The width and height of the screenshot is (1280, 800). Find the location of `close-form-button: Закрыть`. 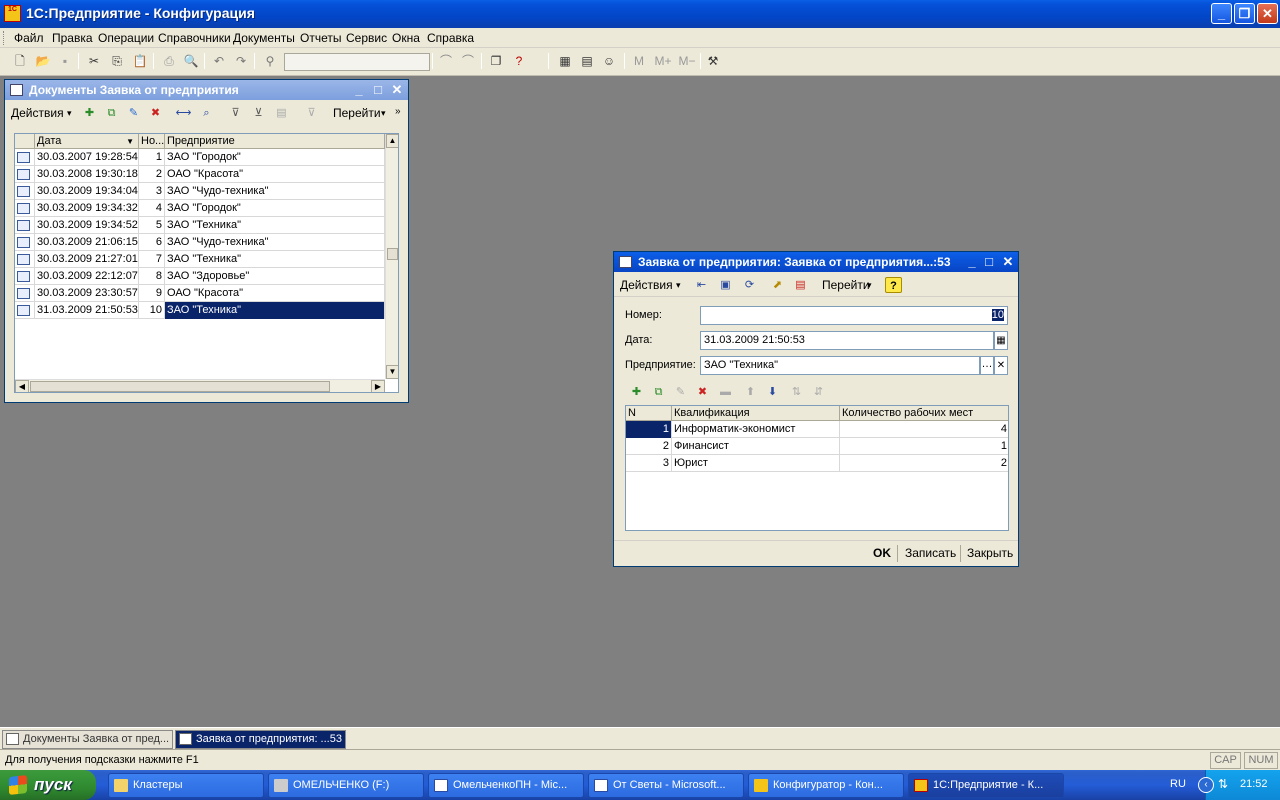

close-form-button: Закрыть is located at coordinates (990, 553).